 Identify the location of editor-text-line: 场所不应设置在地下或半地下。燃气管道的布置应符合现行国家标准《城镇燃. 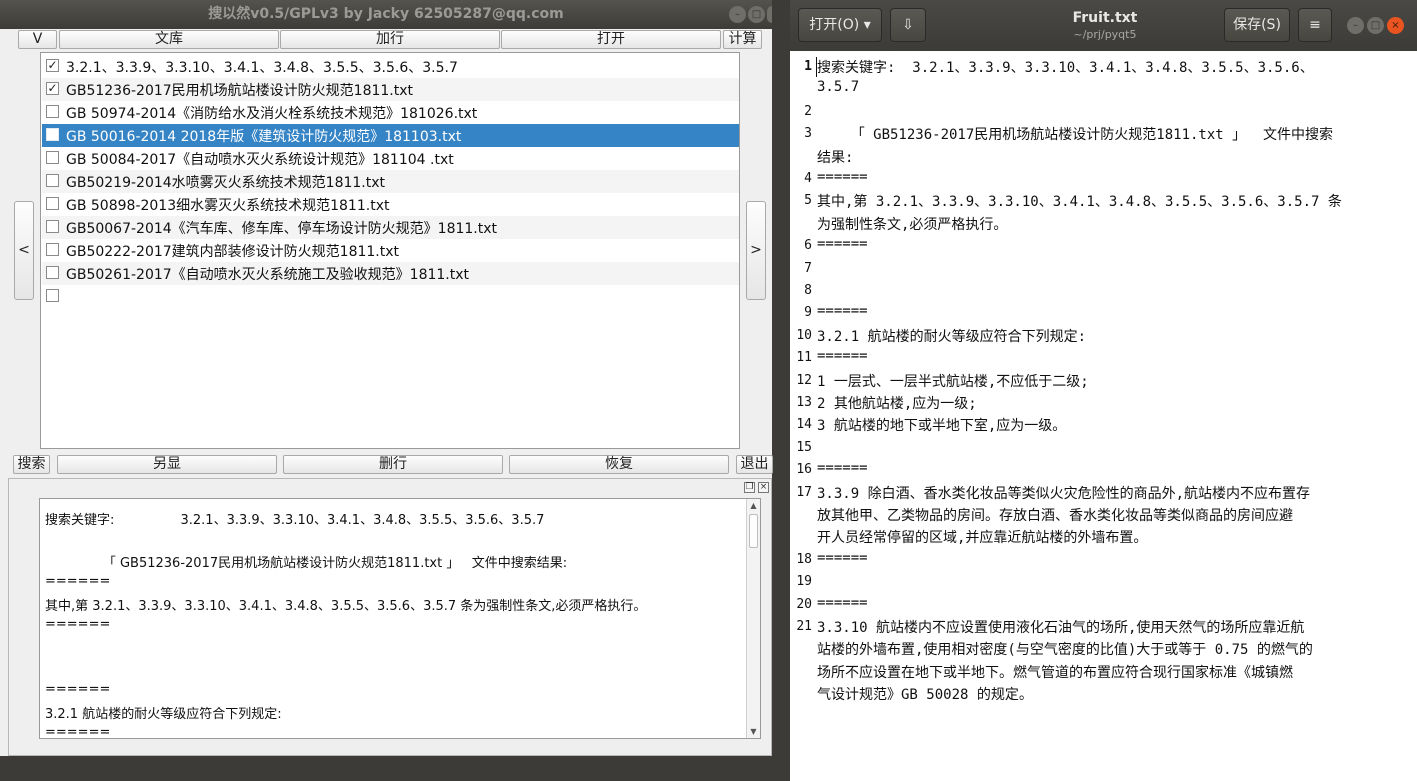
(1055, 672).